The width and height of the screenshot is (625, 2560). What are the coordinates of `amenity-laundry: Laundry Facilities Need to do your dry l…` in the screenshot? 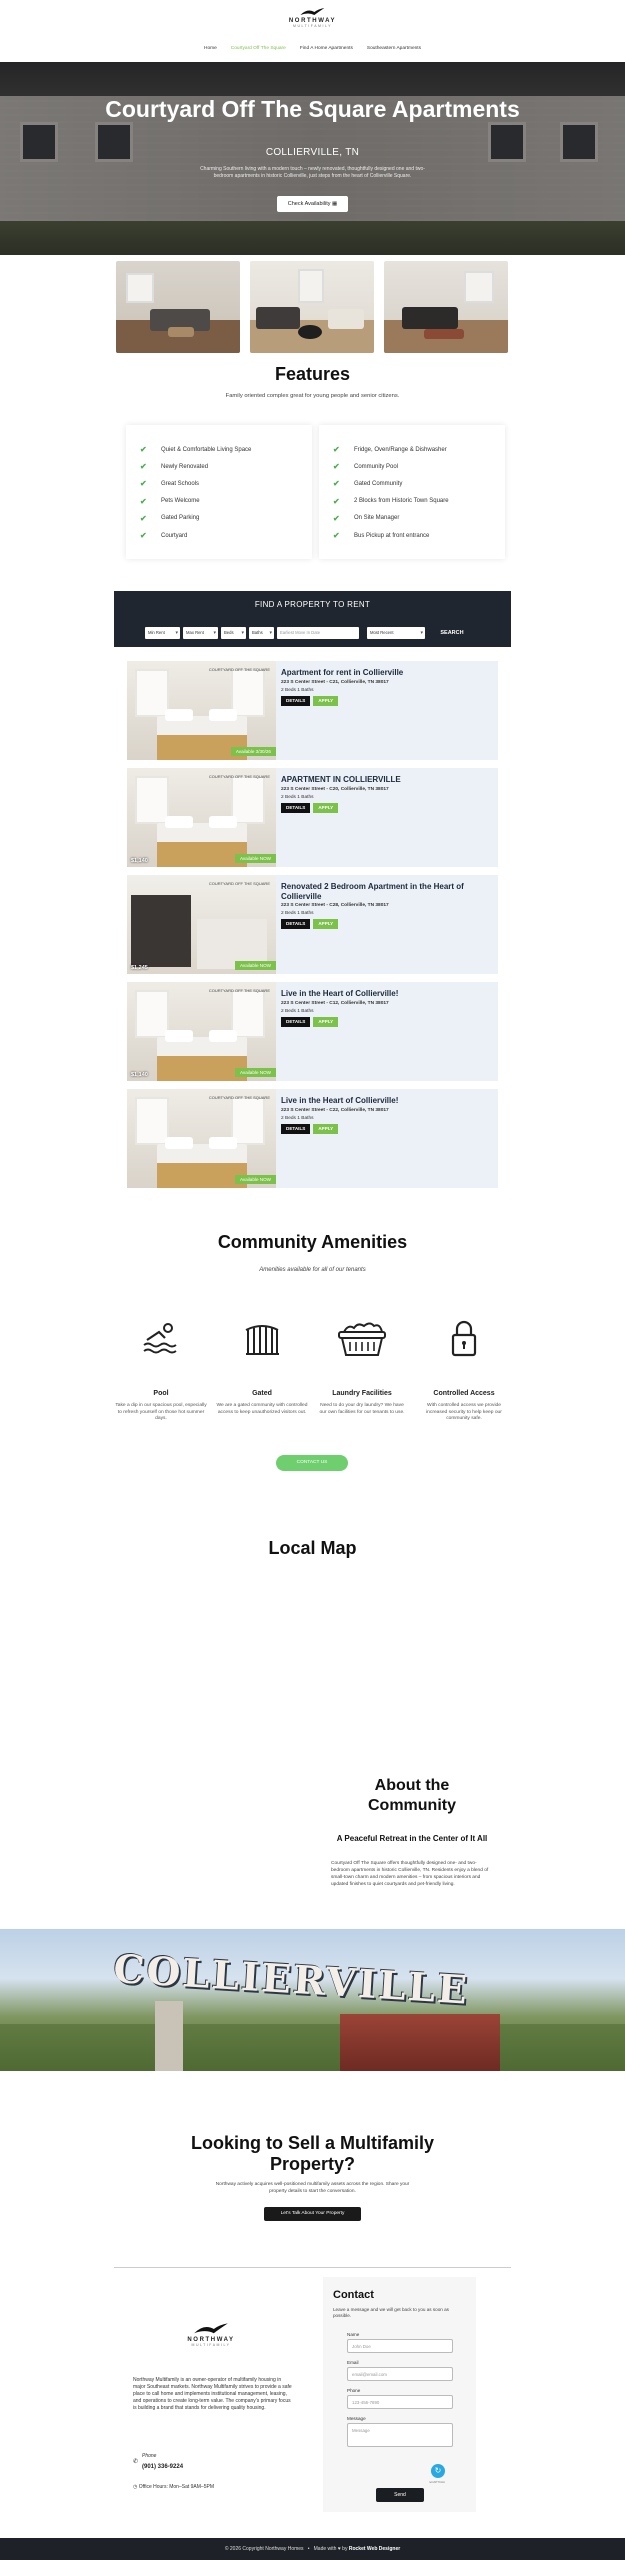 It's located at (362, 1367).